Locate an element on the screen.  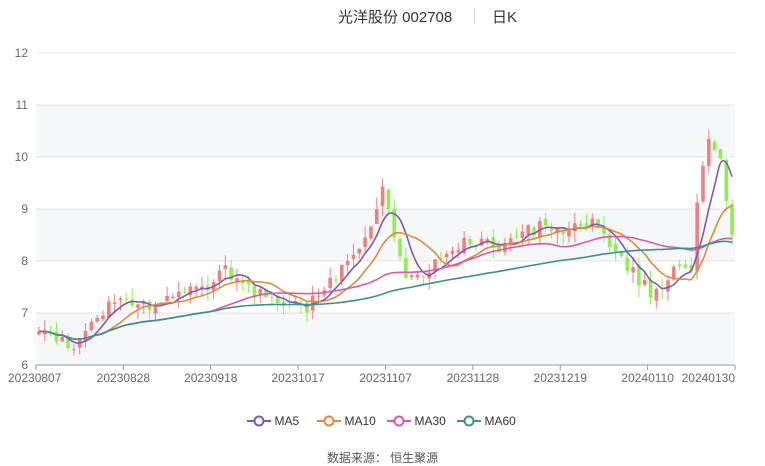
x-tick-label: 20231107 is located at coordinates (385, 378).